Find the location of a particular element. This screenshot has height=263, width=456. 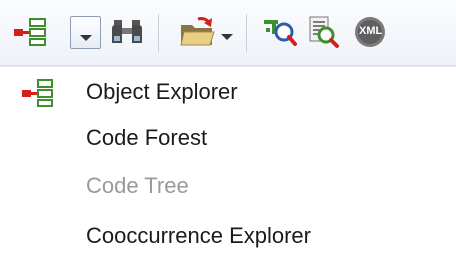

xml-icon-label: XML is located at coordinates (371, 31).